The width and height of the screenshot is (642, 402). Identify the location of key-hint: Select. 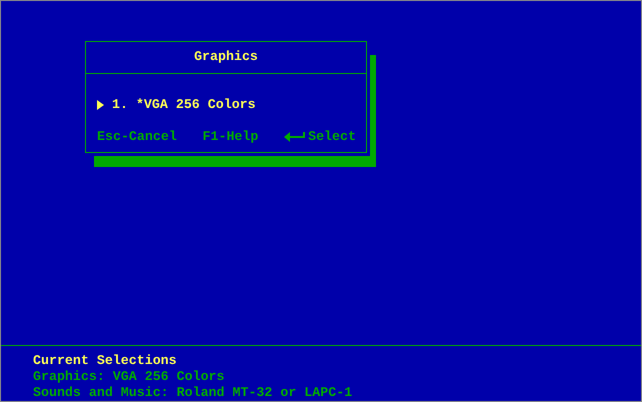
(320, 137).